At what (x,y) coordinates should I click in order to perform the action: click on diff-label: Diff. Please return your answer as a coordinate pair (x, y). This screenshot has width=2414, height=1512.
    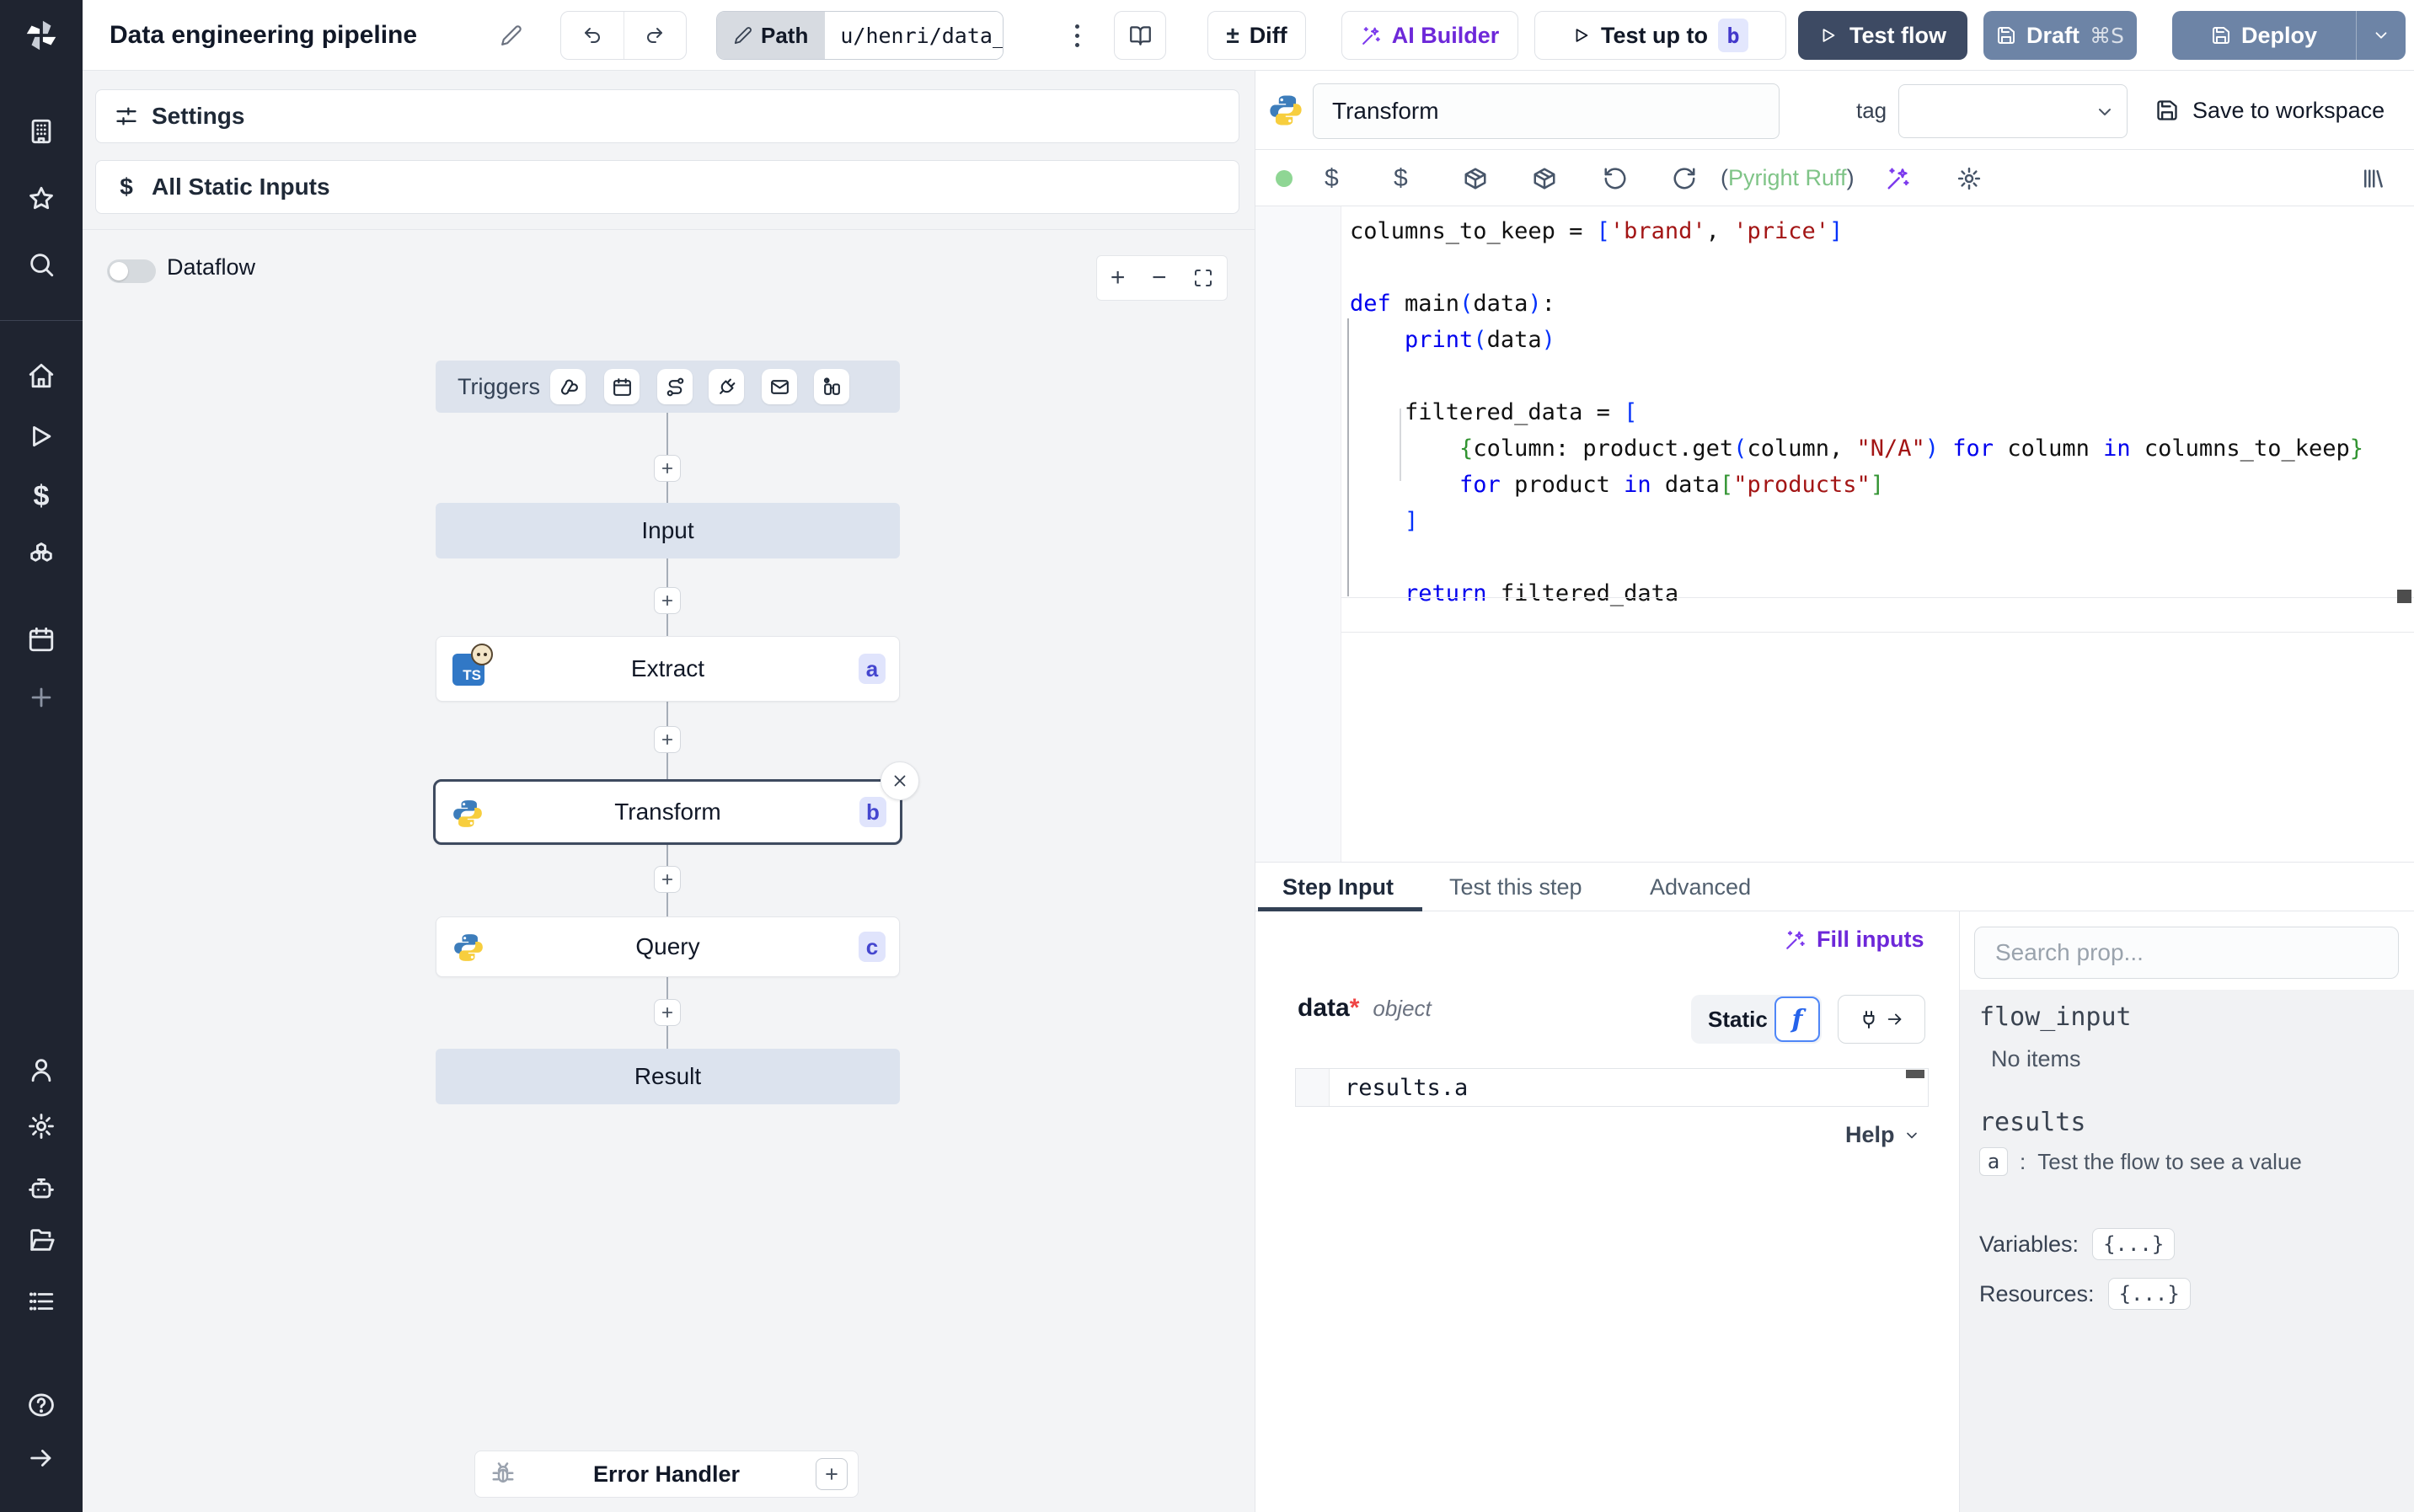
    Looking at the image, I should click on (1268, 35).